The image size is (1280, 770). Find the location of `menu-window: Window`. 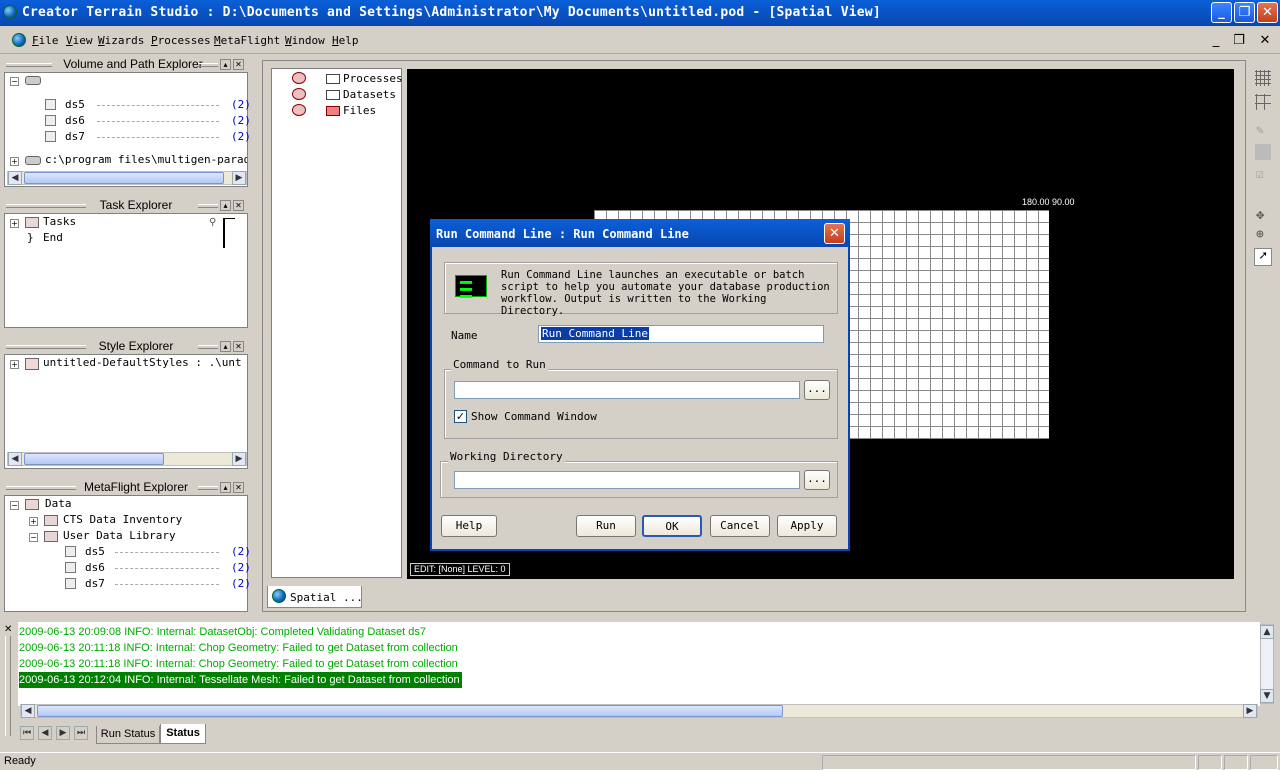

menu-window: Window is located at coordinates (305, 40).